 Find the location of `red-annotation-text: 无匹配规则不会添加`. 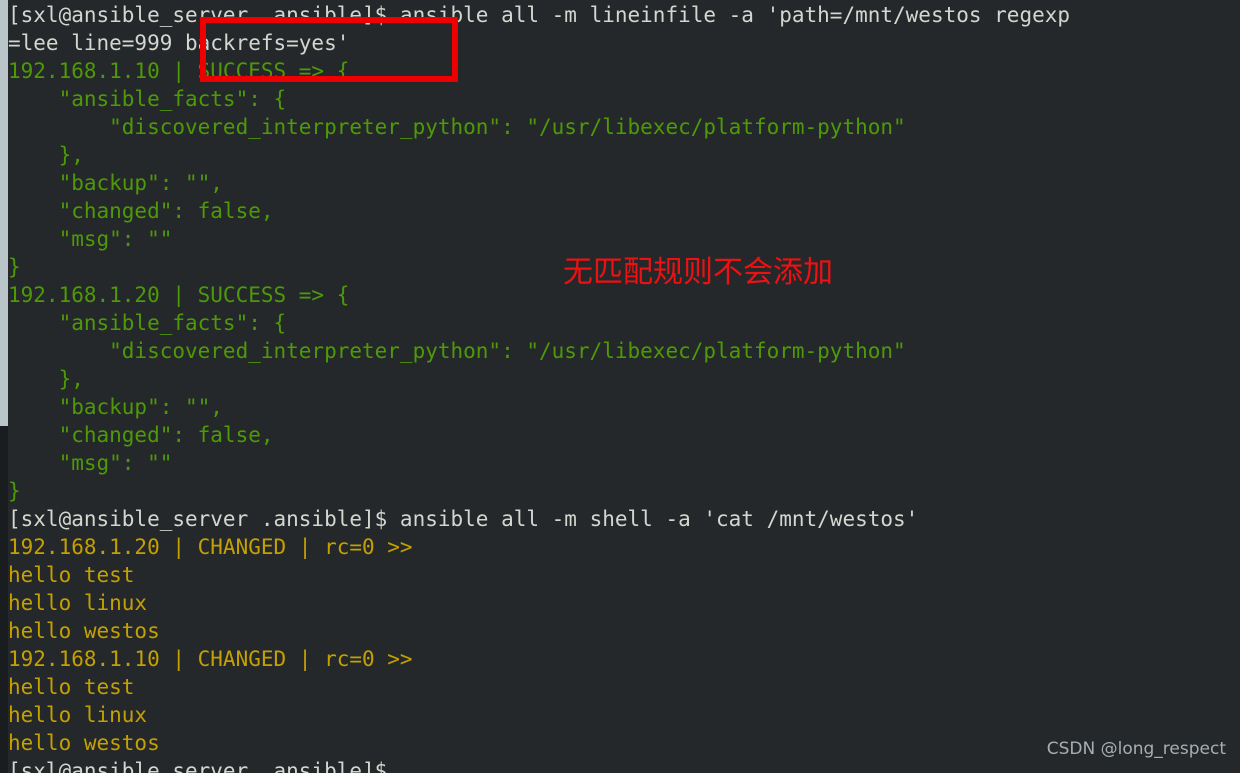

red-annotation-text: 无匹配规则不会添加 is located at coordinates (698, 272).